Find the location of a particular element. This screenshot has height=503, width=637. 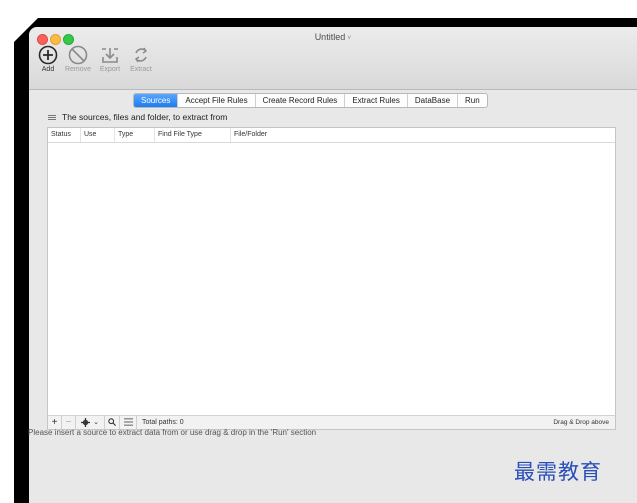

add-label: Add is located at coordinates (48, 69).